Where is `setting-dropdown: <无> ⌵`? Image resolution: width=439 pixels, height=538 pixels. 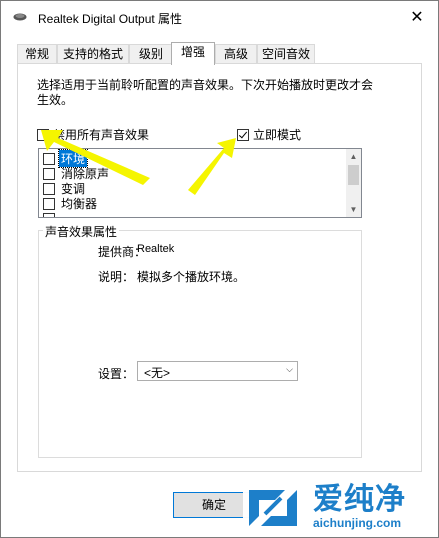
setting-dropdown: <无> ⌵ is located at coordinates (217, 371).